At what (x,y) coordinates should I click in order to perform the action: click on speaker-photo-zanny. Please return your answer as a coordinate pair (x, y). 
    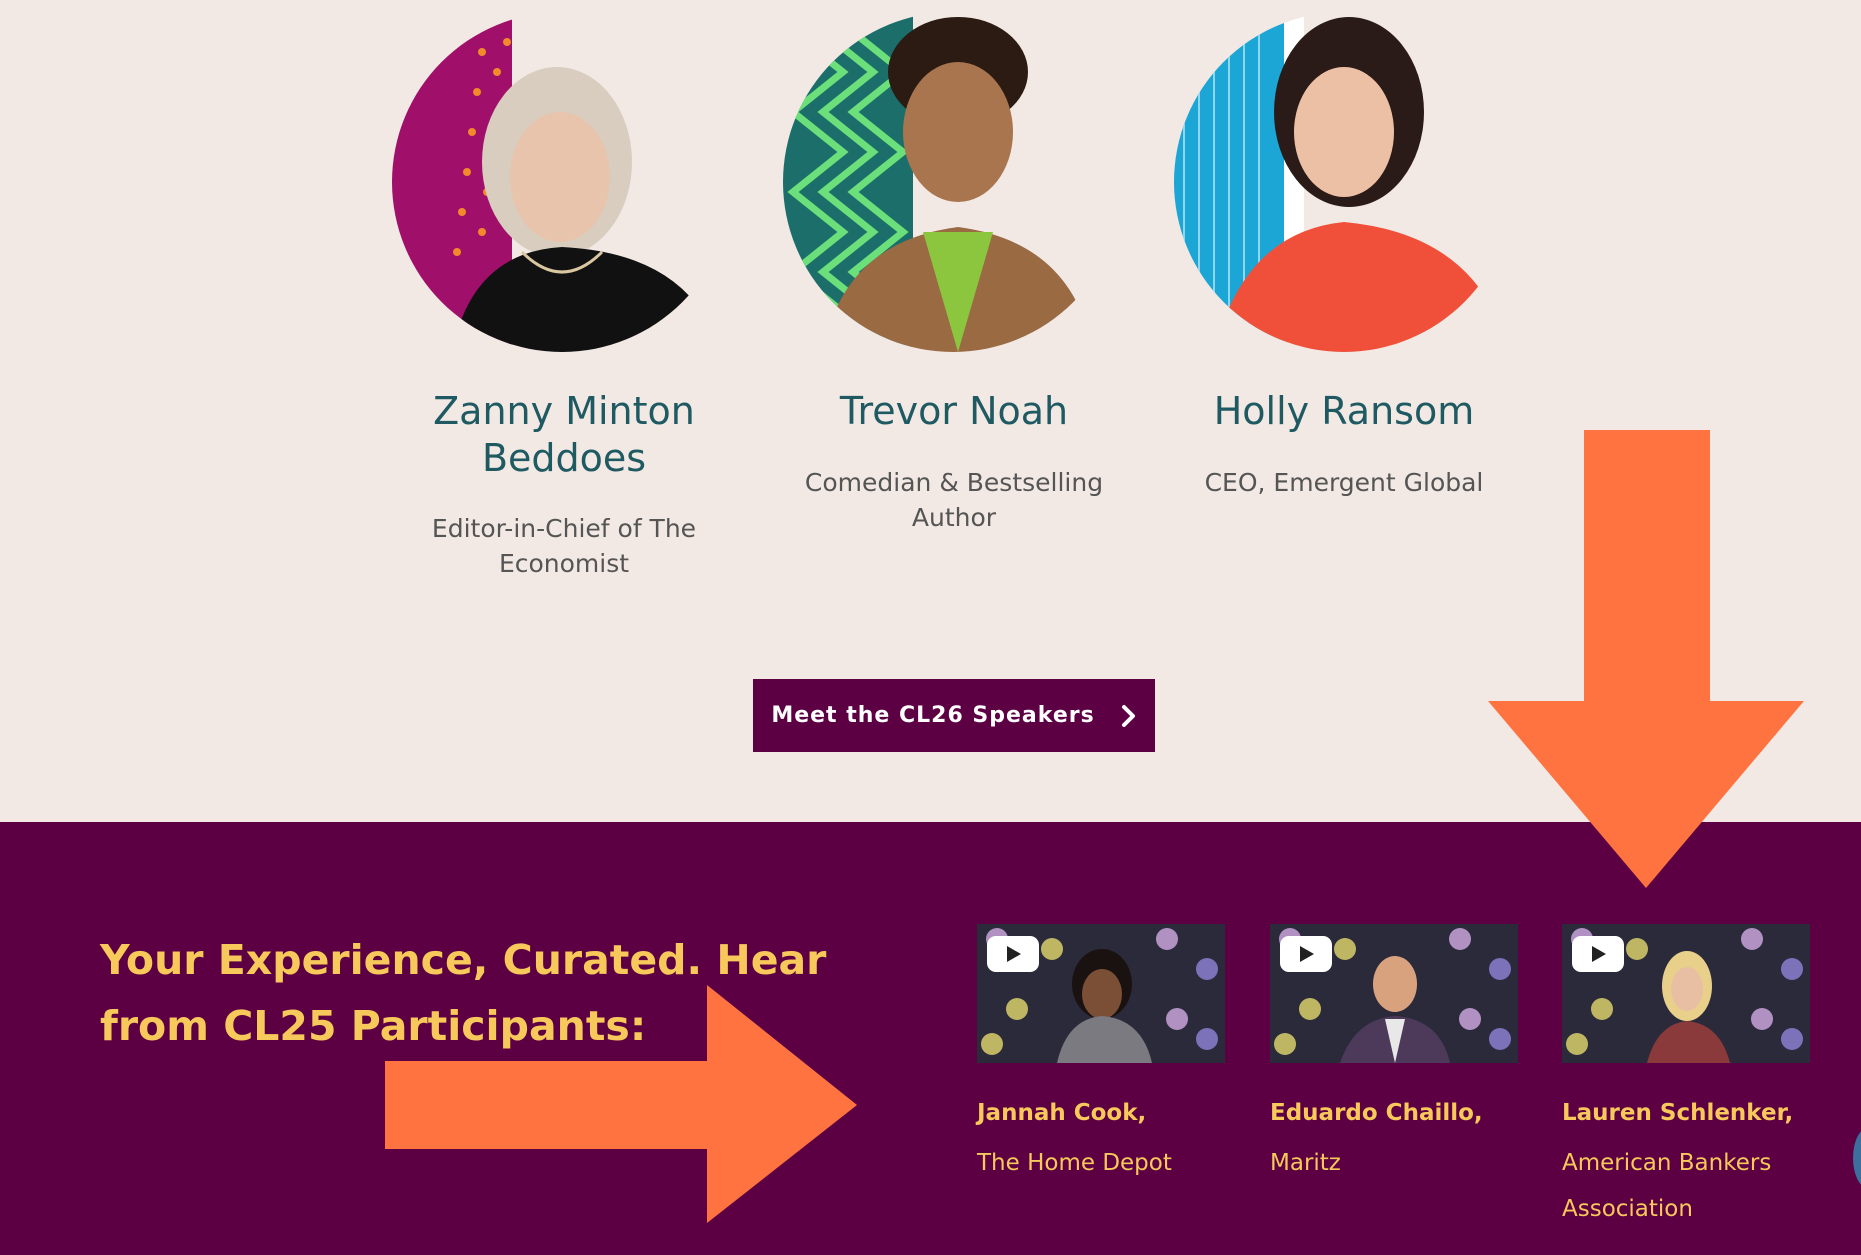
    Looking at the image, I should click on (562, 182).